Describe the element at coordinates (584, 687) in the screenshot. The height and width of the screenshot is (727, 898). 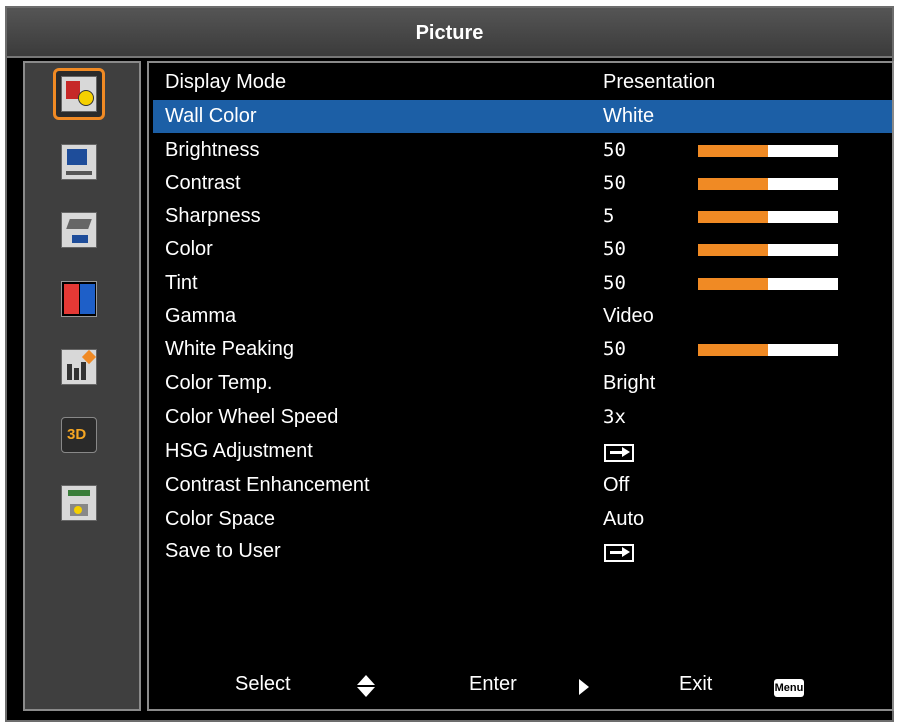
I see `right-arrow-icon` at that location.